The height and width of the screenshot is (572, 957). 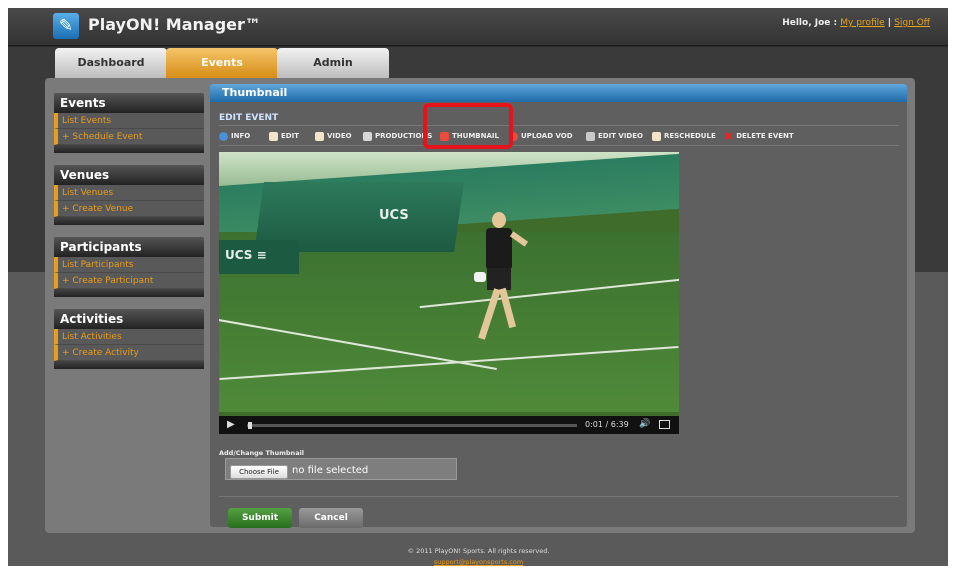 What do you see at coordinates (656, 136) in the screenshot?
I see `calendar-icon` at bounding box center [656, 136].